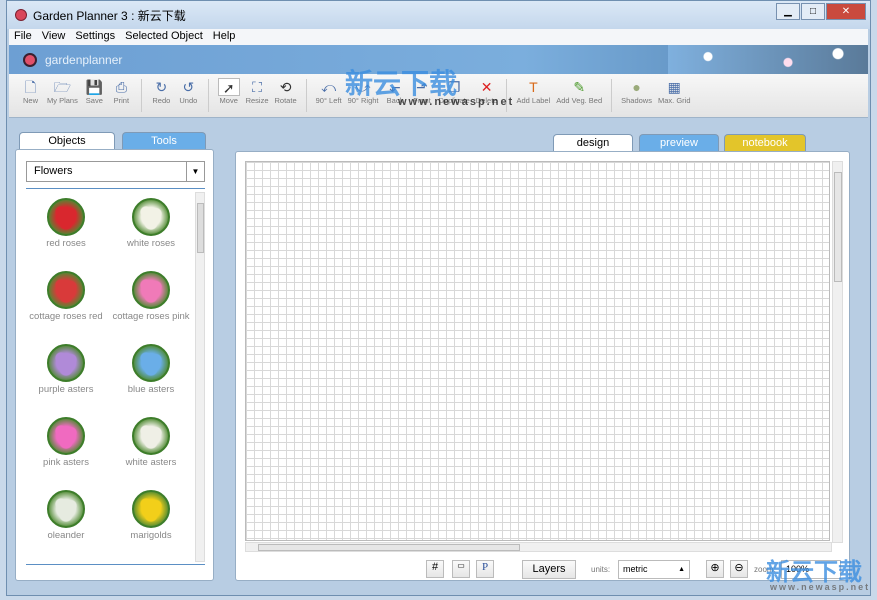 The width and height of the screenshot is (877, 600). What do you see at coordinates (66, 316) in the screenshot?
I see `plant-label: cottage roses red` at bounding box center [66, 316].